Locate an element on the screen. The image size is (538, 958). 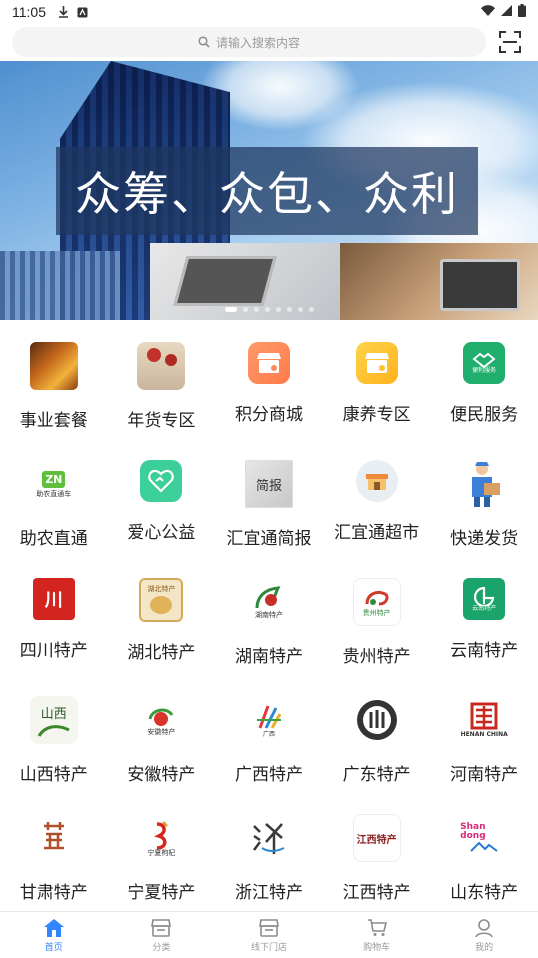
jiangxi-logo-text: 江西特产 is located at coordinates (376, 840).